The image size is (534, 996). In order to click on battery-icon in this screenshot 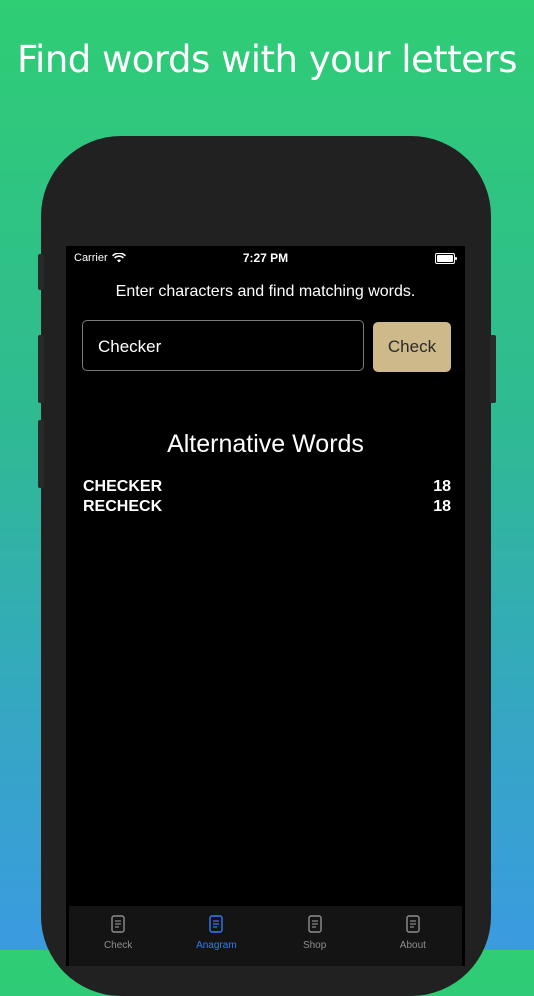, I will do `click(446, 258)`.